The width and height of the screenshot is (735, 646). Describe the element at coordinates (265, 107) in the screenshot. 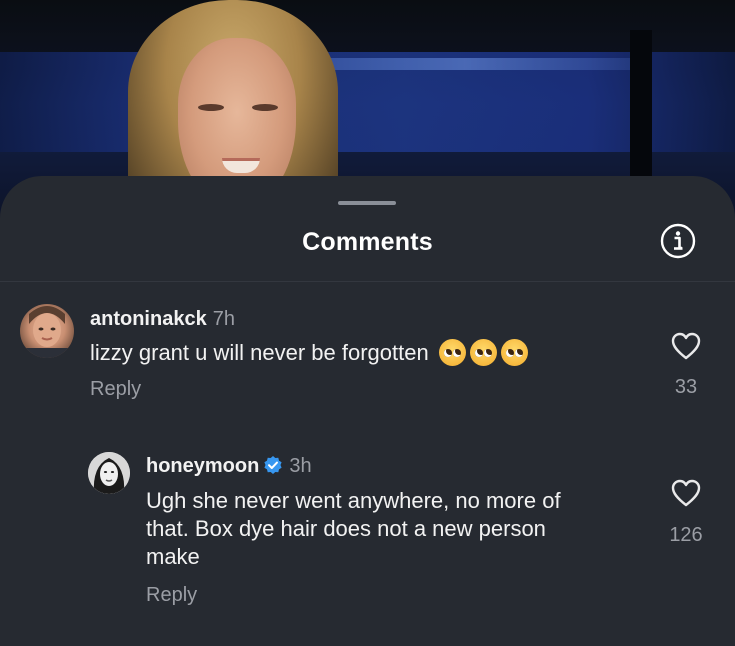

I see `person-eye-right` at that location.